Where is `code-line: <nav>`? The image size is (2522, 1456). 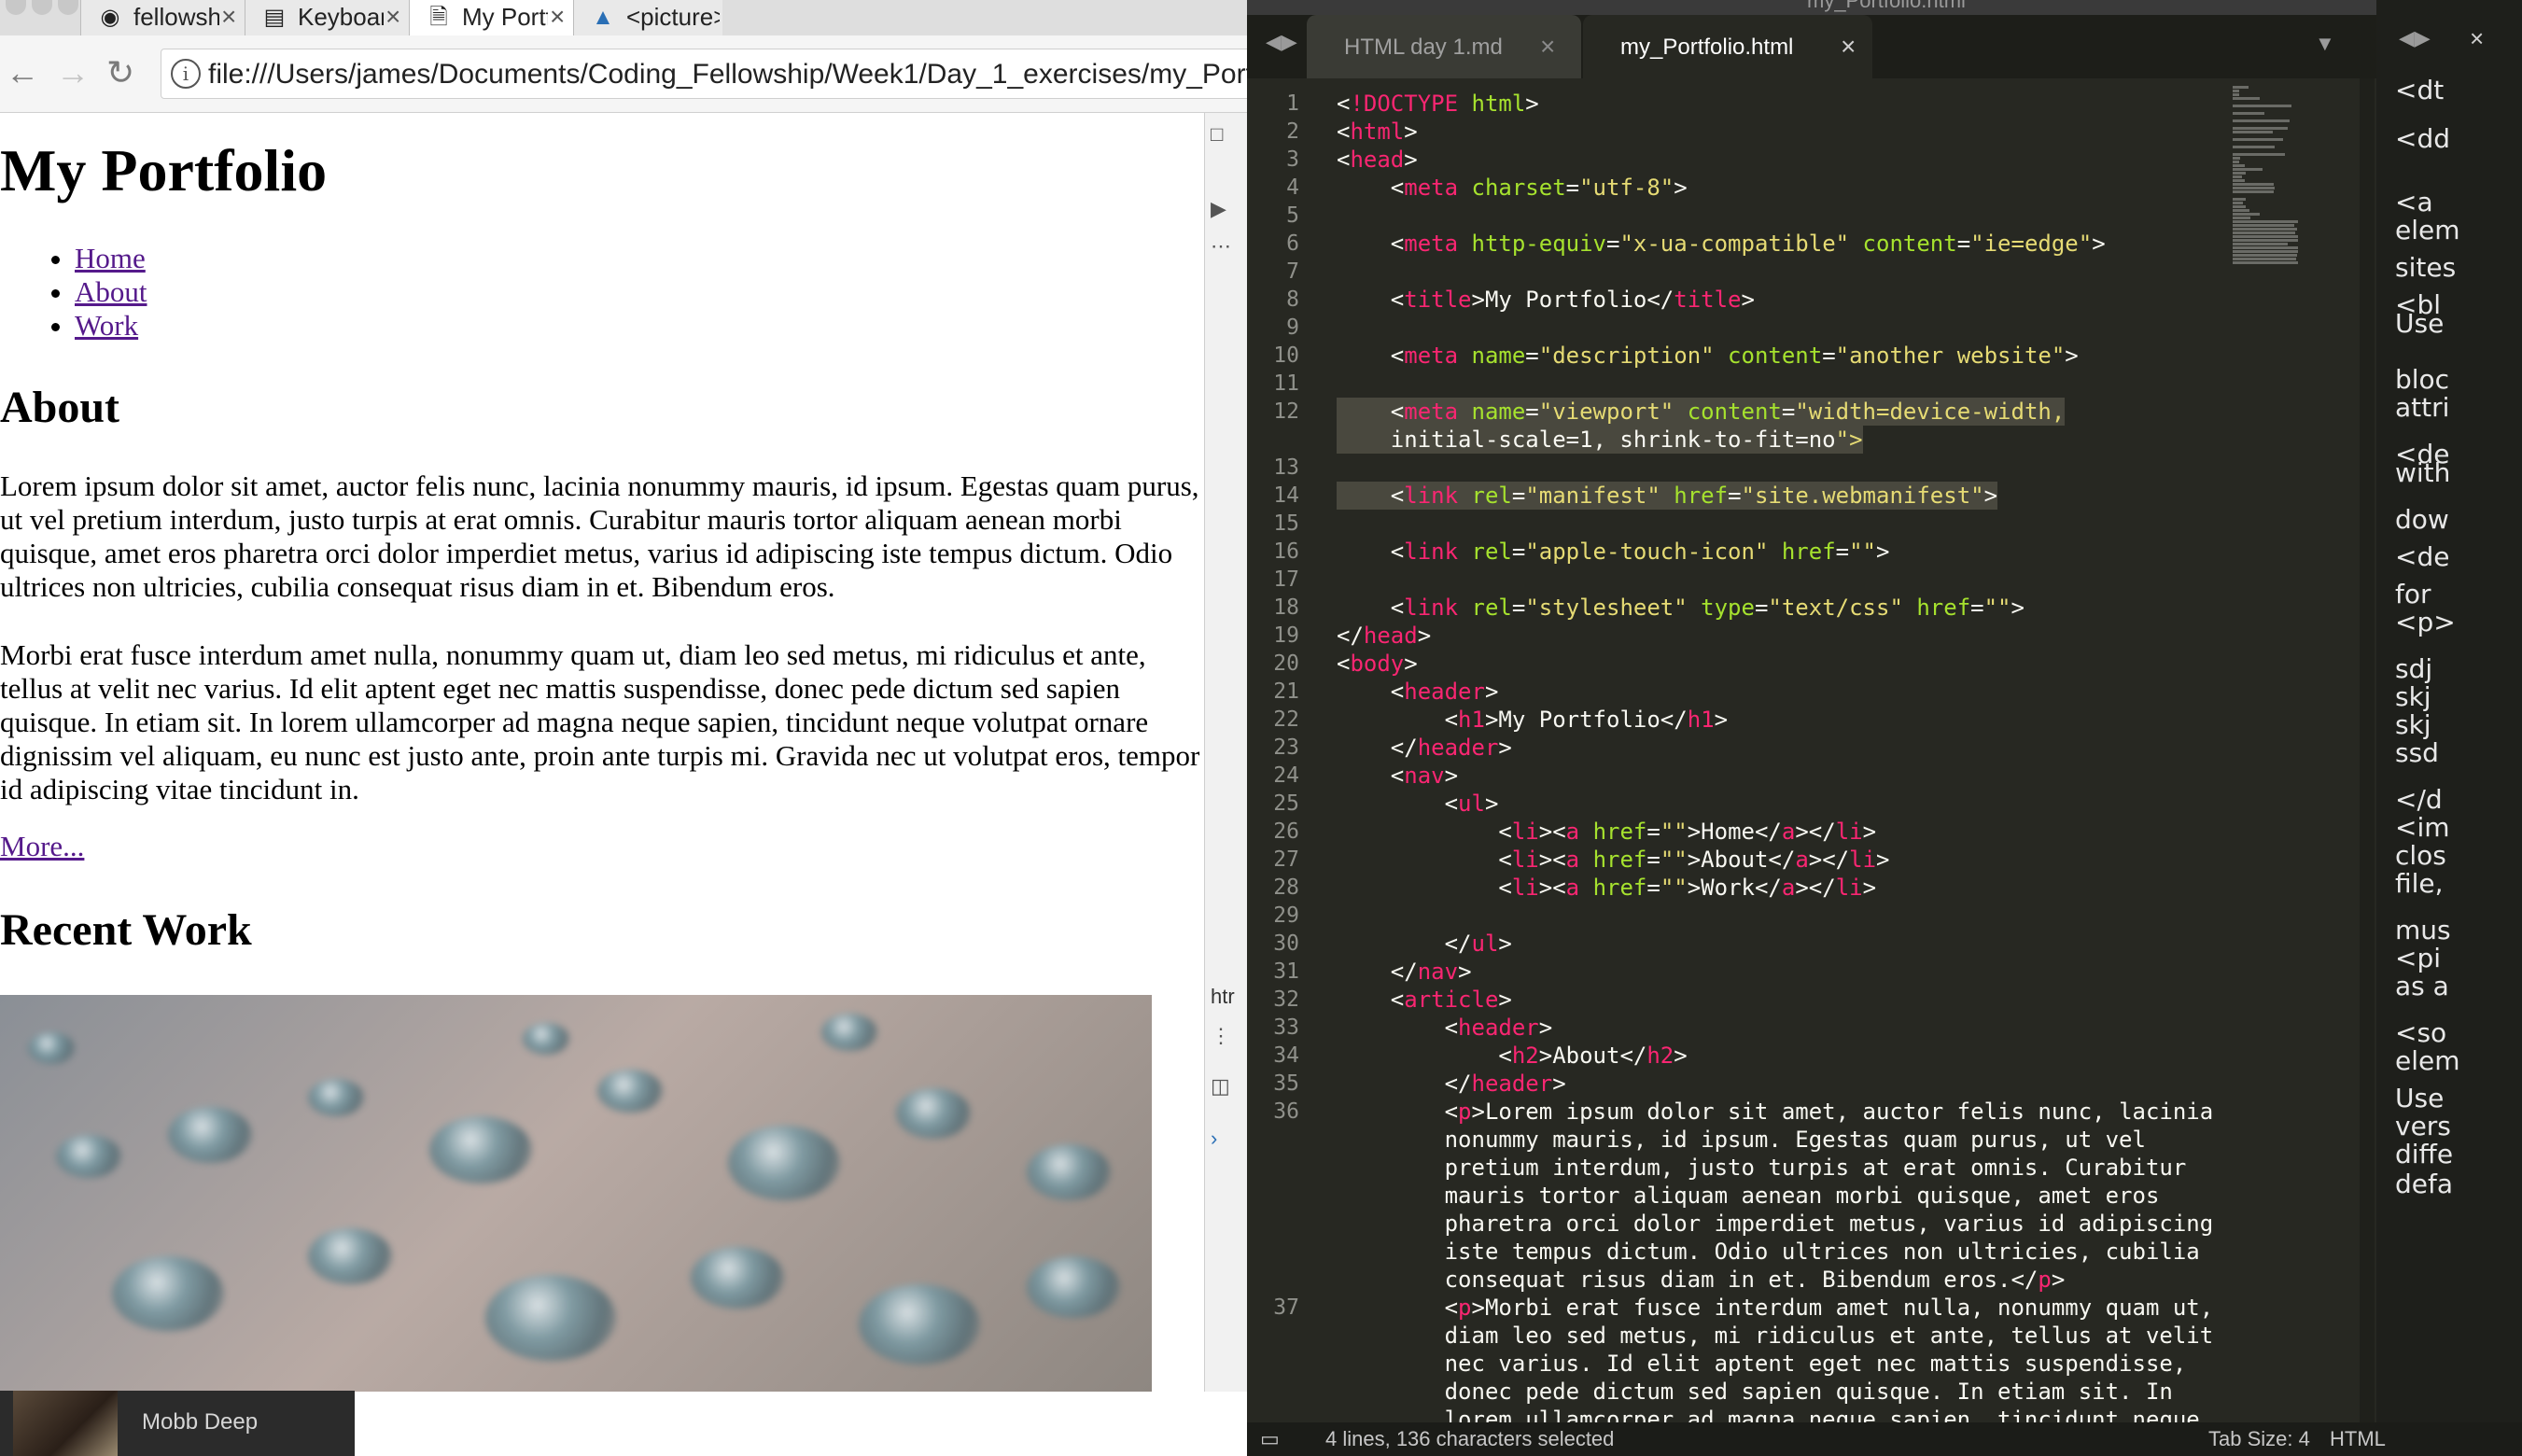 code-line: <nav> is located at coordinates (1397, 776).